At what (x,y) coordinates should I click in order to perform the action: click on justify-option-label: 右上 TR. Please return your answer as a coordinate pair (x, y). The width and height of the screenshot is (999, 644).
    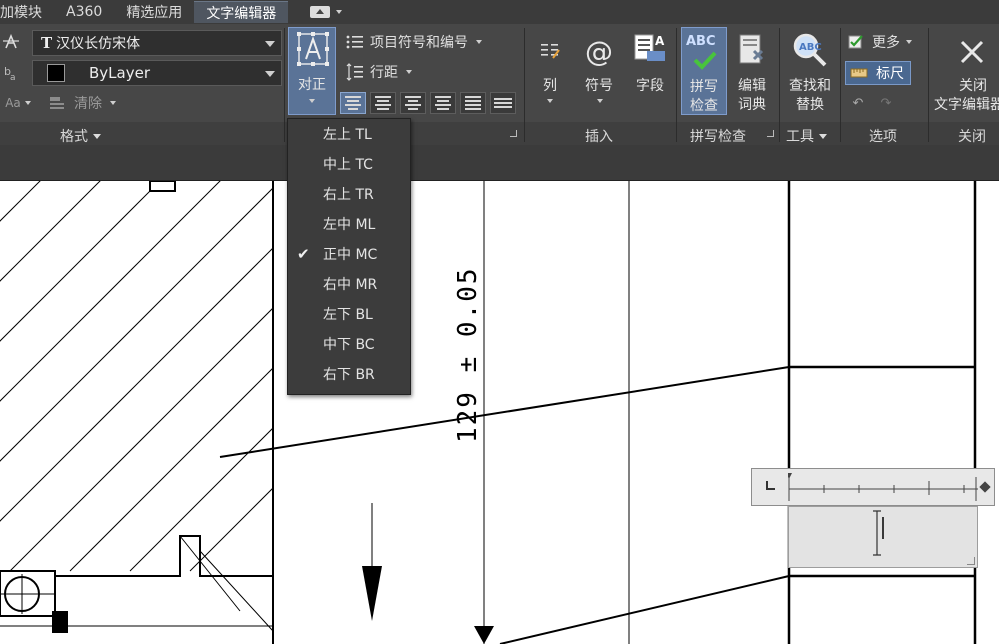
    Looking at the image, I should click on (348, 195).